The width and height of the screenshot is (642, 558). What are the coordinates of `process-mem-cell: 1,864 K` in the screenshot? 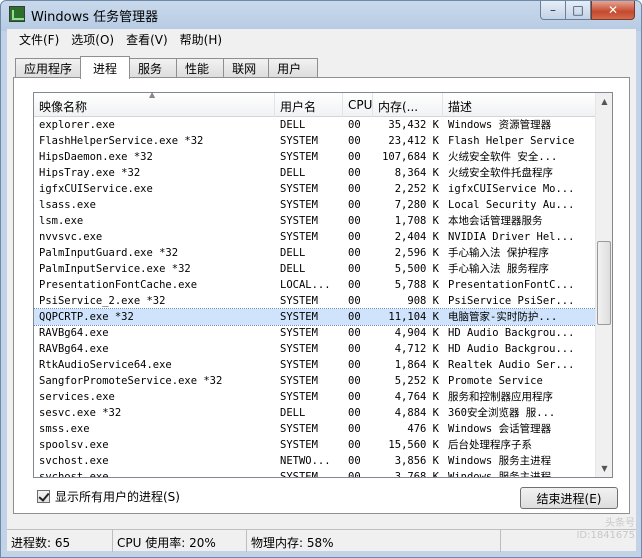 It's located at (416, 365).